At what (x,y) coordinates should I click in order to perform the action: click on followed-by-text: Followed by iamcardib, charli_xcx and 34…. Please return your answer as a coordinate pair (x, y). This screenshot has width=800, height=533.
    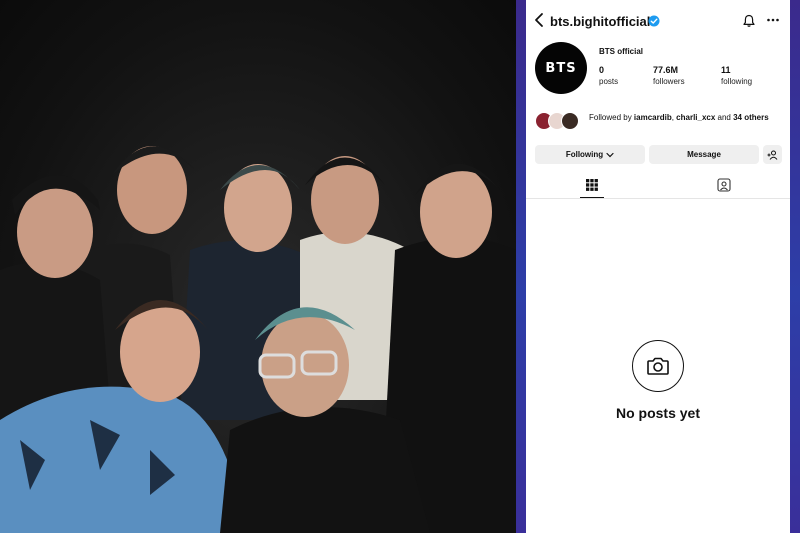
    Looking at the image, I should click on (689, 118).